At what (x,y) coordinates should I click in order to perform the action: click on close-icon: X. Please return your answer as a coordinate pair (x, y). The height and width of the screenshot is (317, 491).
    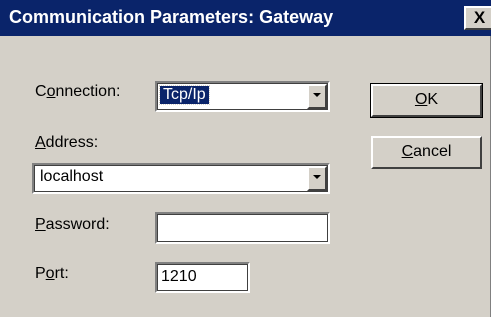
    Looking at the image, I should click on (479, 17).